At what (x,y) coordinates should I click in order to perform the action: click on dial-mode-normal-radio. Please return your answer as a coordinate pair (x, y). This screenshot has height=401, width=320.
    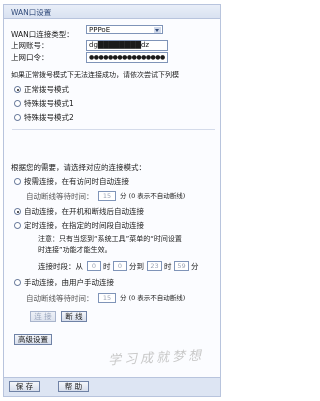
    Looking at the image, I should click on (17, 89).